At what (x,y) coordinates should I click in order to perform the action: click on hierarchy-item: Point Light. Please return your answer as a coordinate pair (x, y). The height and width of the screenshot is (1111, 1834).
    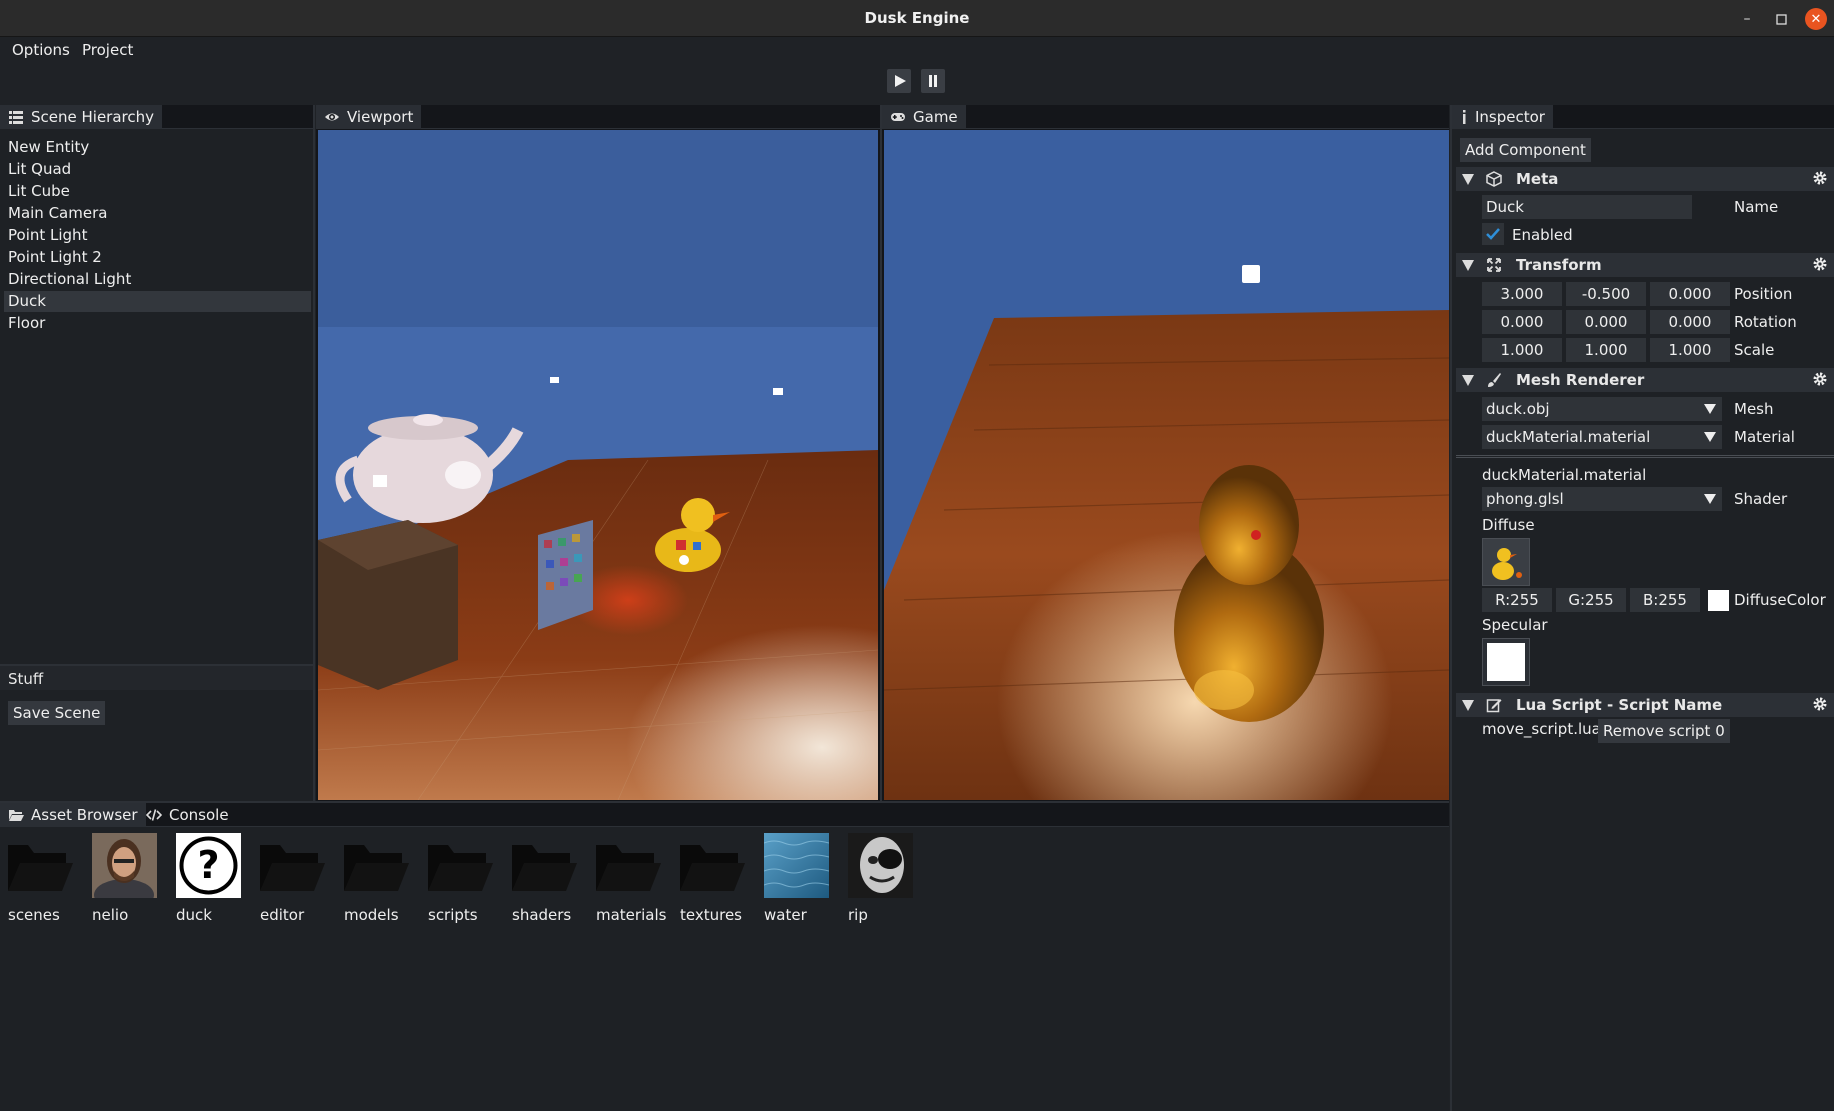
    Looking at the image, I should click on (157, 235).